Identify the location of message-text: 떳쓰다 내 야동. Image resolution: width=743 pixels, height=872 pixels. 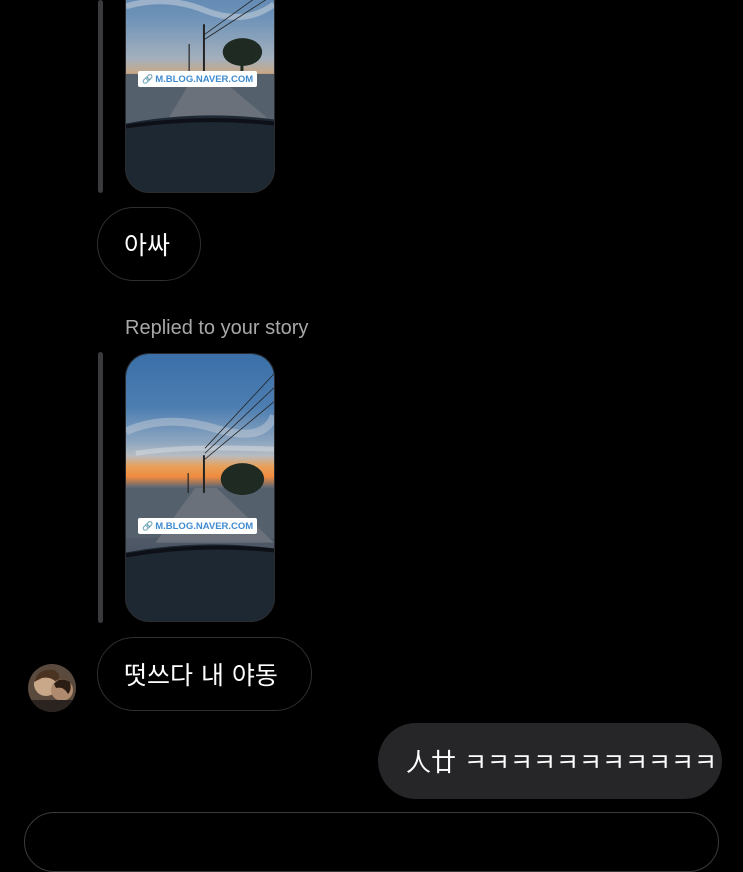
(201, 675).